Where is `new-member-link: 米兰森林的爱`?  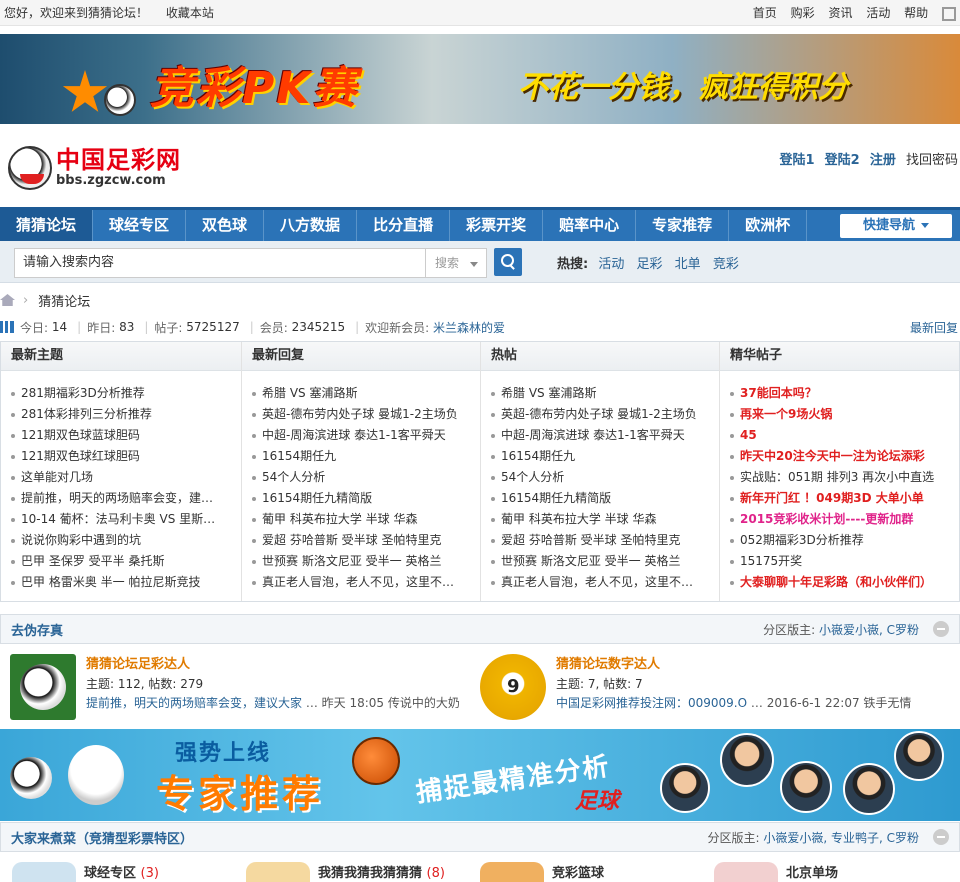
new-member-link: 米兰森林的爱 is located at coordinates (469, 327).